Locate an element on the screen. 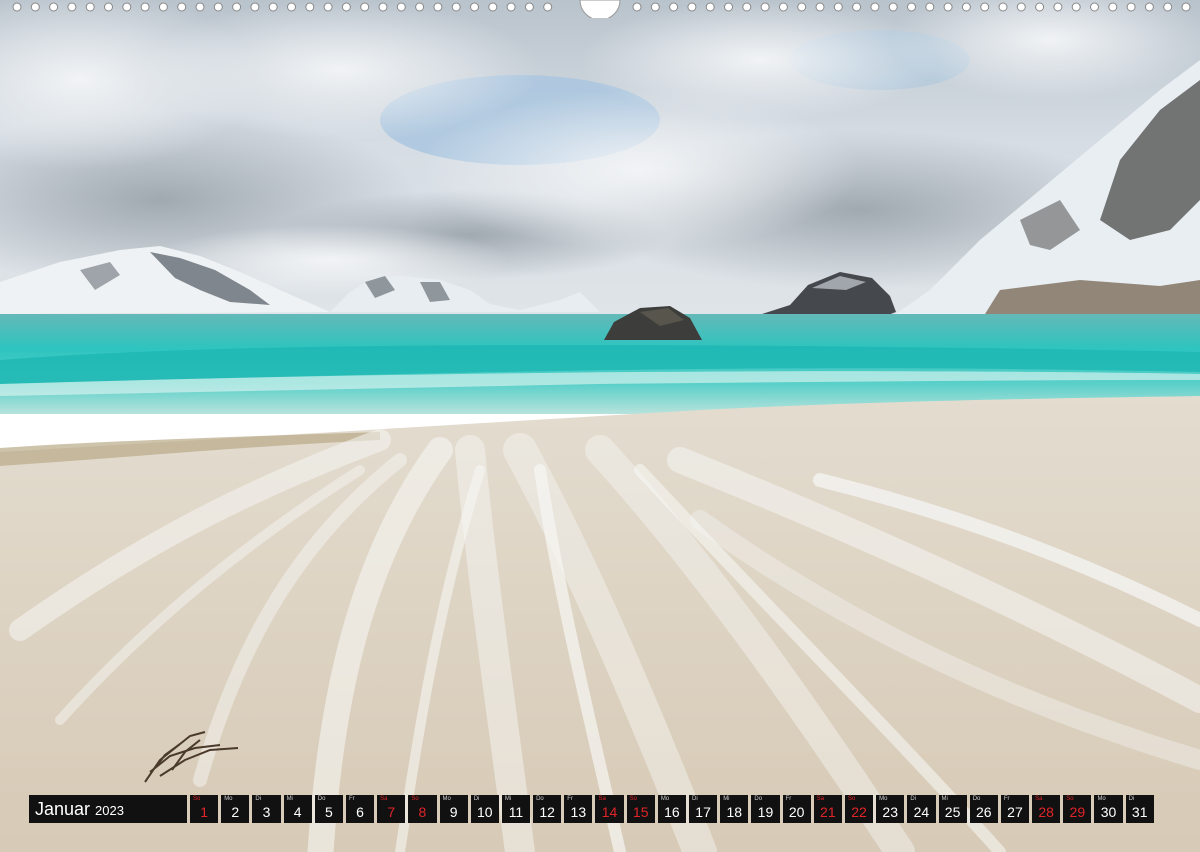 This screenshot has width=1200, height=852. day-cell: Sa 28 is located at coordinates (1046, 809).